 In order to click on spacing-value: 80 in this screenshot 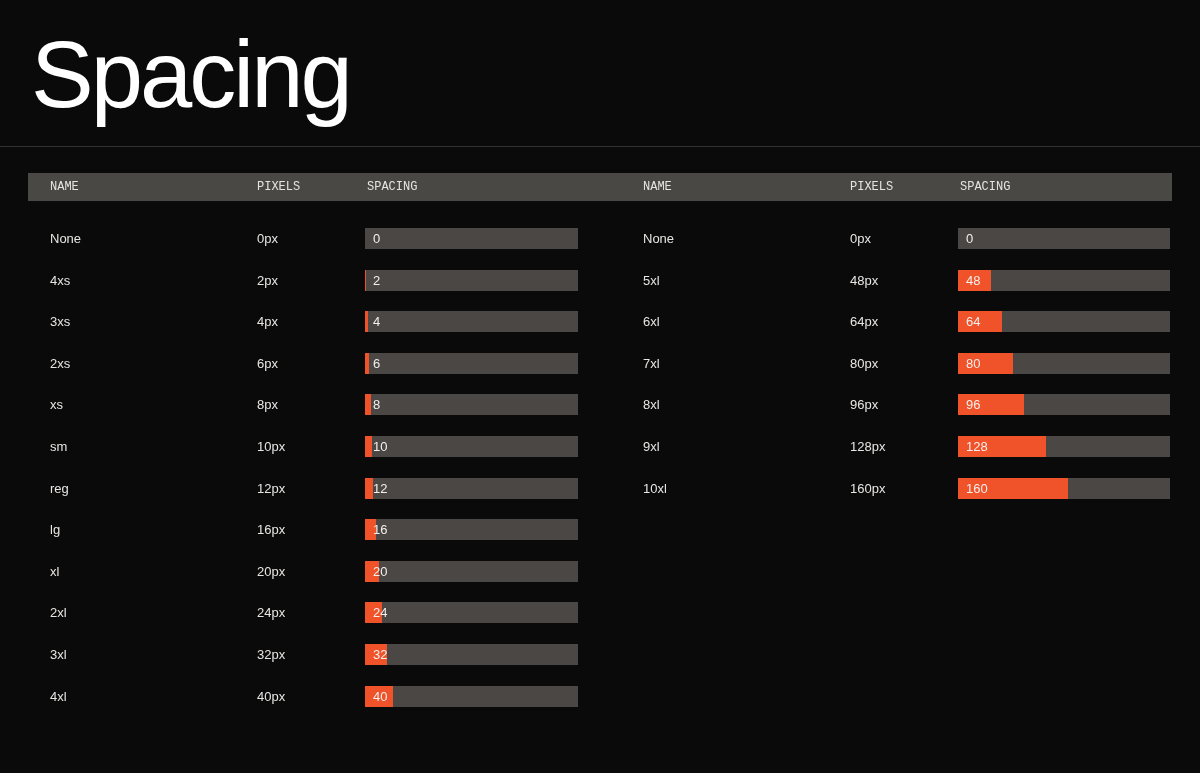, I will do `click(973, 363)`.